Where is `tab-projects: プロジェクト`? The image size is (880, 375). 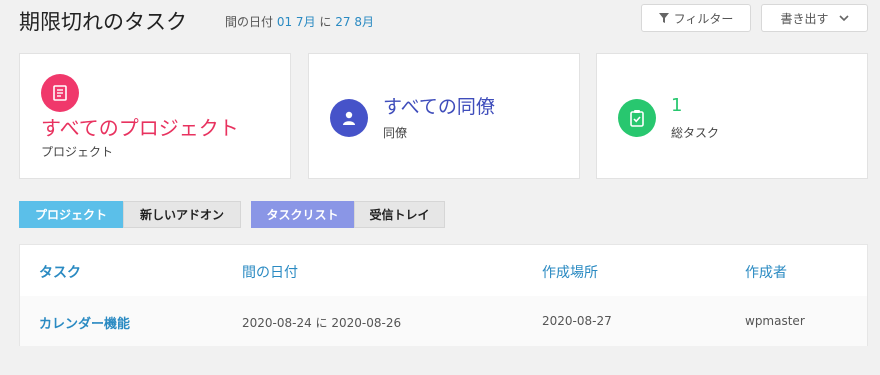 tab-projects: プロジェクト is located at coordinates (71, 214).